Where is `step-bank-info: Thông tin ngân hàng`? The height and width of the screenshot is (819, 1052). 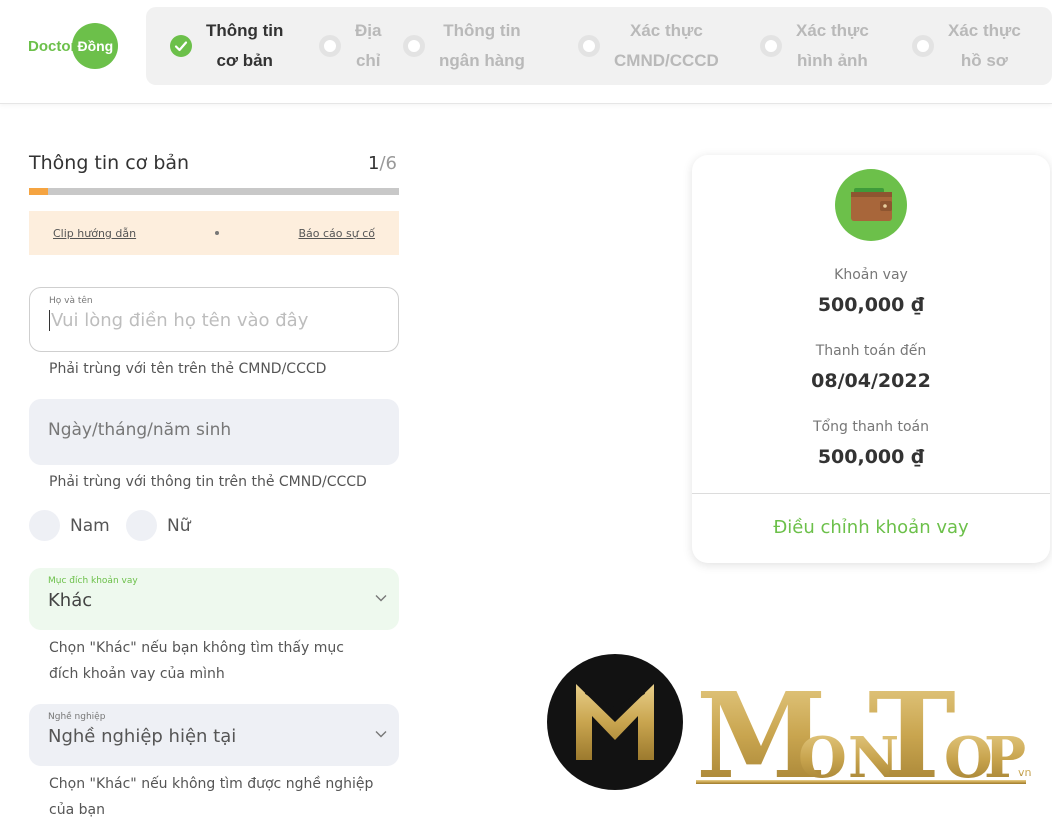
step-bank-info: Thông tin ngân hàng is located at coordinates (464, 46).